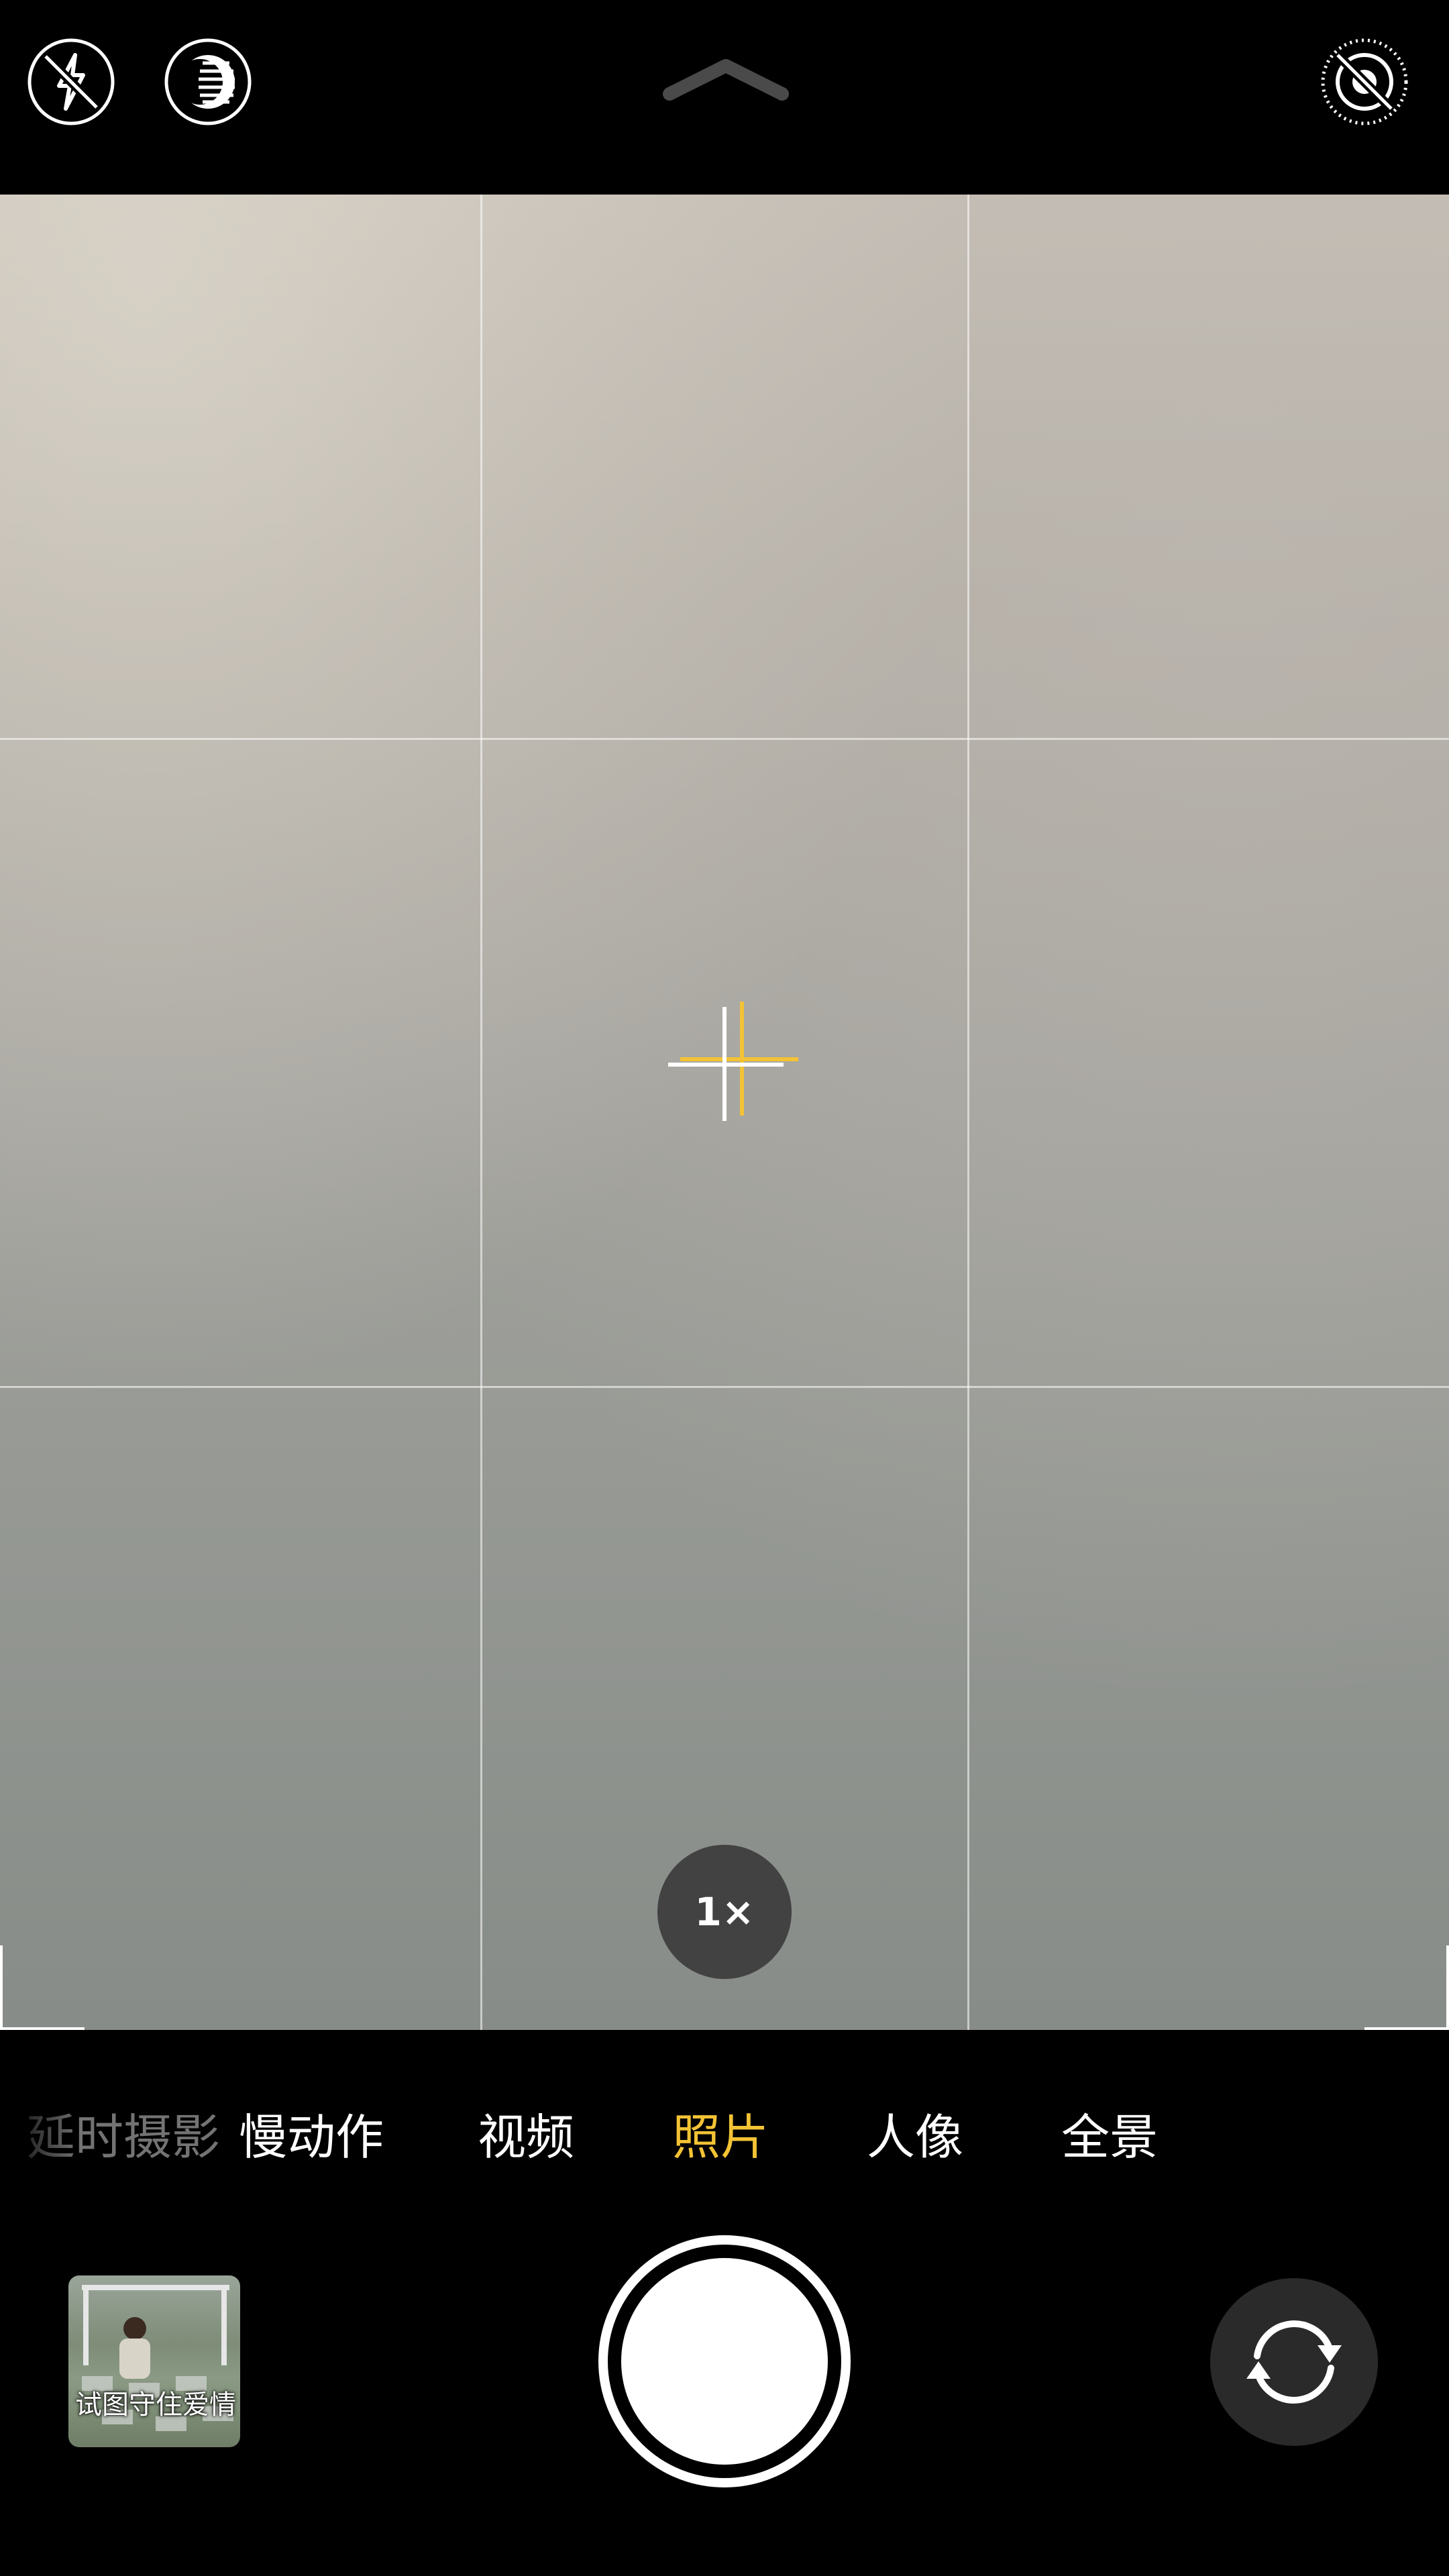  What do you see at coordinates (71, 81) in the screenshot?
I see `flash-off-icon` at bounding box center [71, 81].